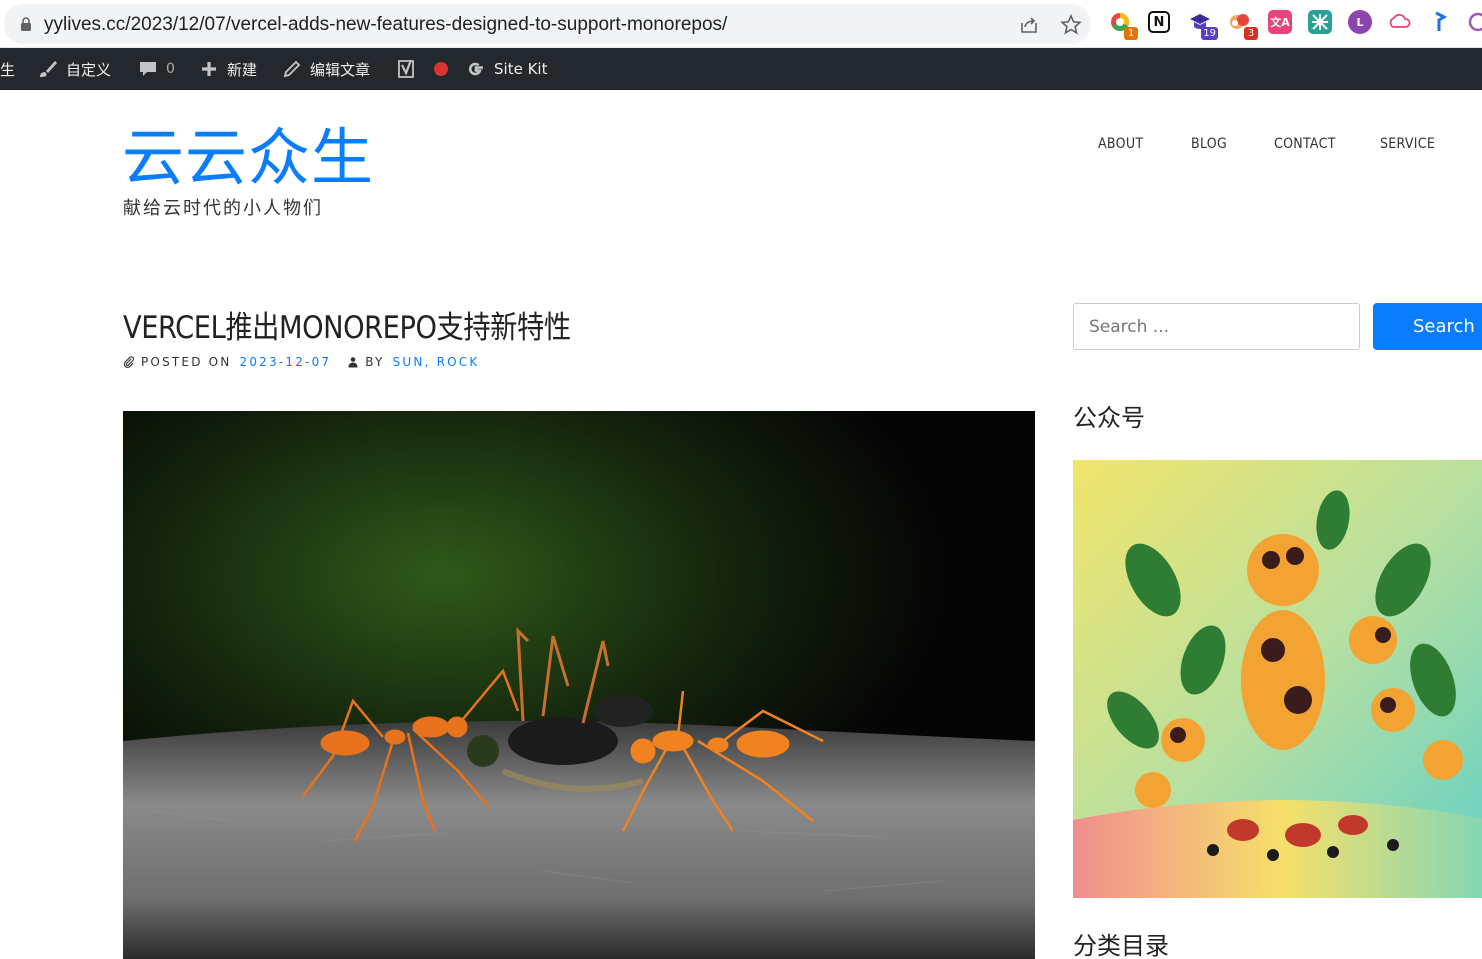  What do you see at coordinates (1109, 418) in the screenshot?
I see `widget-title-wechat: 公众号` at bounding box center [1109, 418].